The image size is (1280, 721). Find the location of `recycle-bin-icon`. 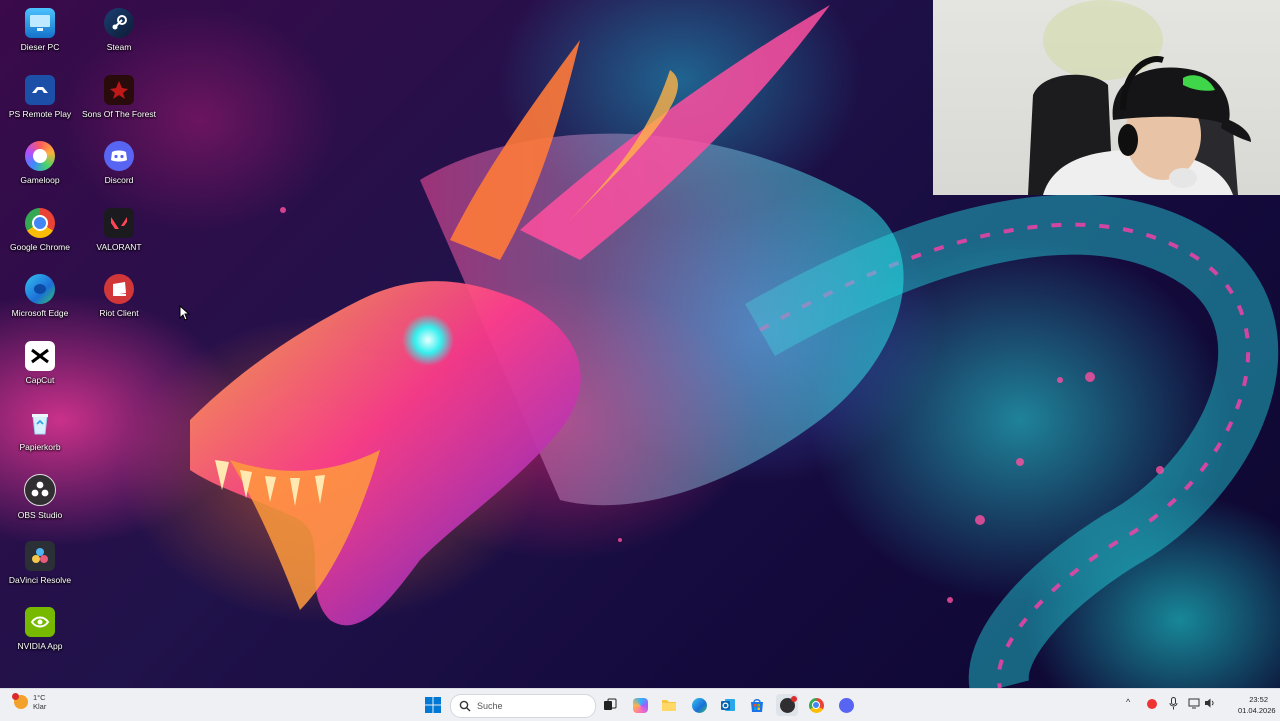

recycle-bin-icon is located at coordinates (40, 423).